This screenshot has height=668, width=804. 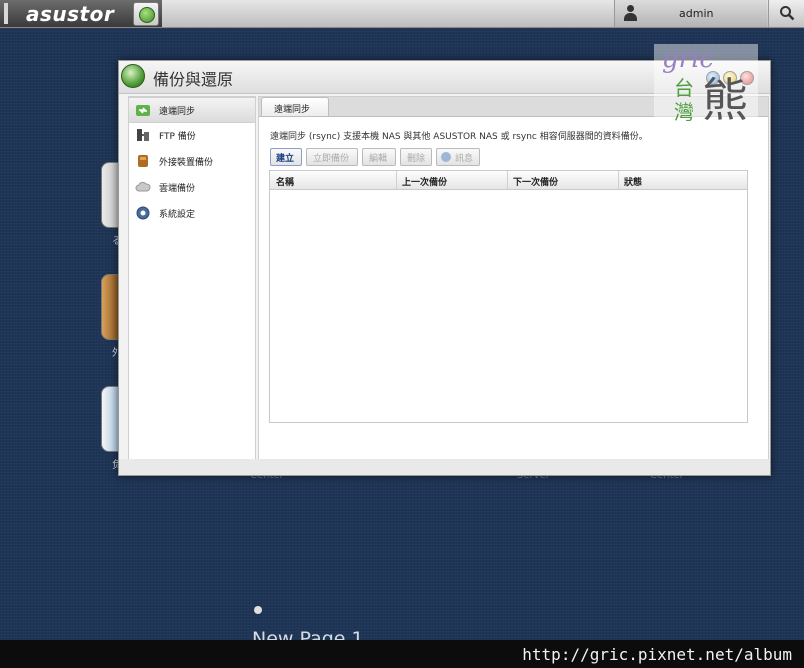 I want to click on search-icon, so click(x=787, y=13).